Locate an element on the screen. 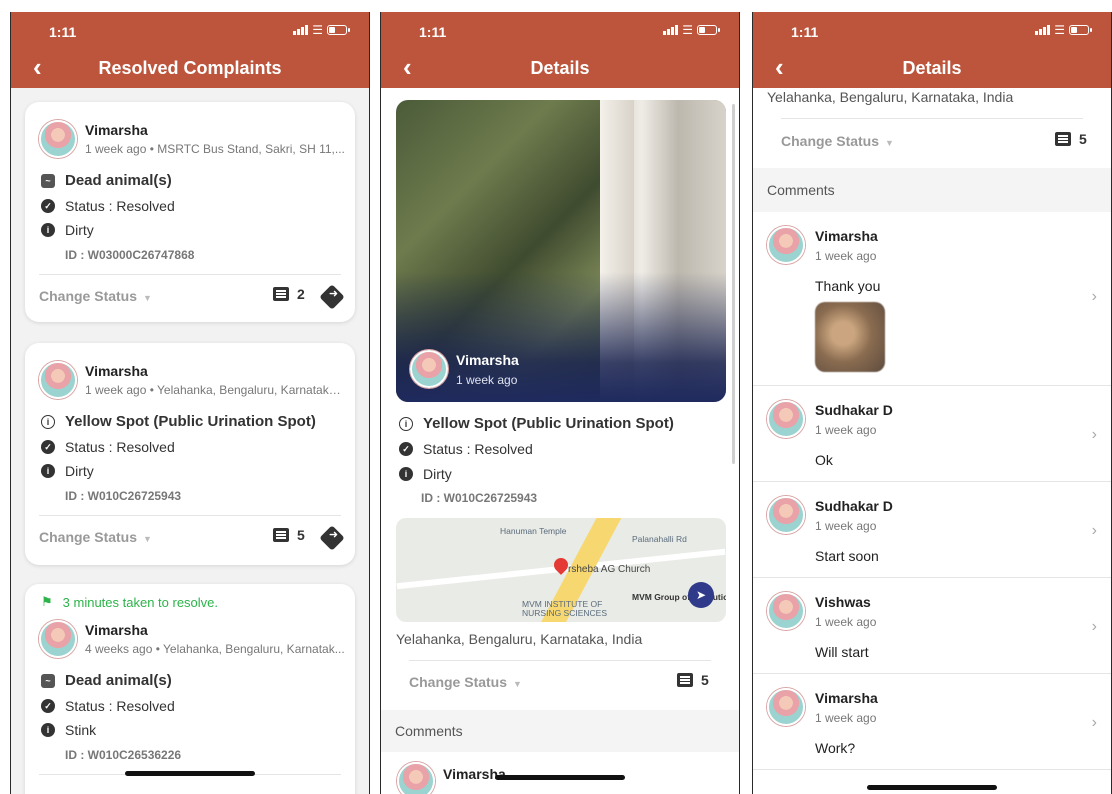 This screenshot has width=1112, height=794. category-row: ~ Dead animal(s) is located at coordinates (106, 680).